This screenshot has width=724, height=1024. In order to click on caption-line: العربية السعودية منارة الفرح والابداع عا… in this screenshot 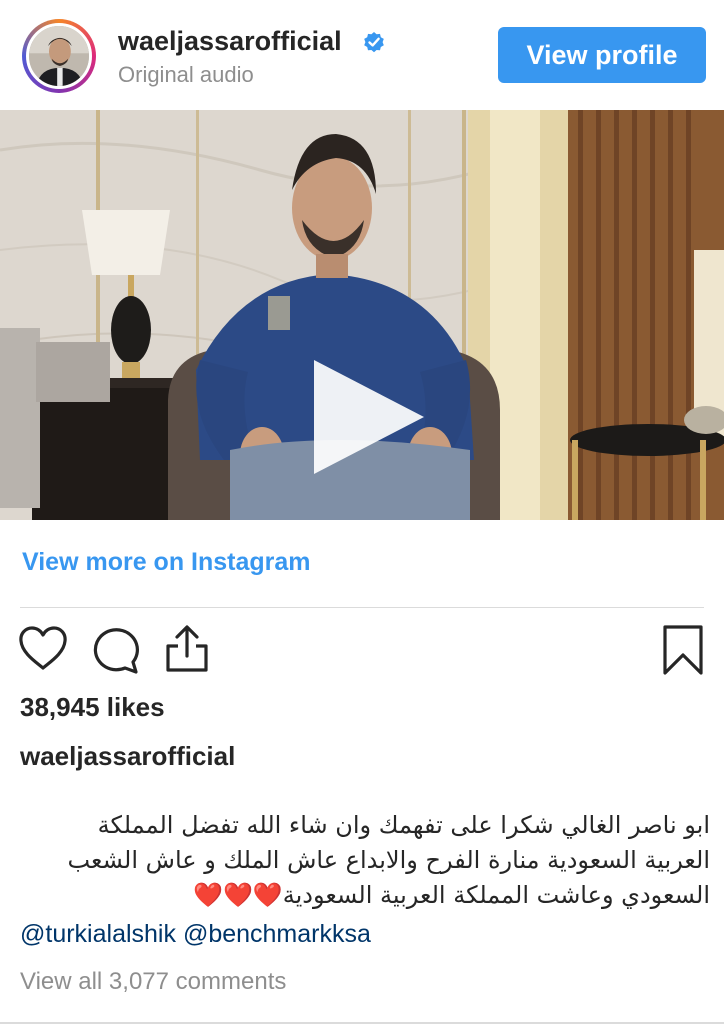, I will do `click(388, 860)`.